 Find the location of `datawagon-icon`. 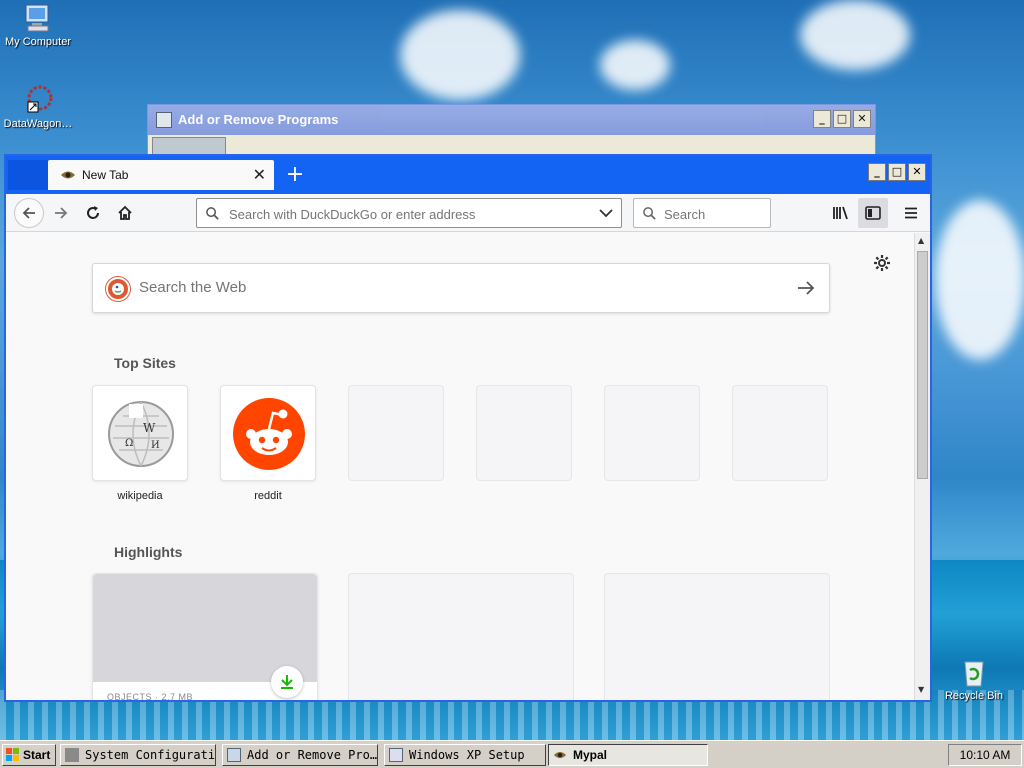

datawagon-icon is located at coordinates (38, 100).